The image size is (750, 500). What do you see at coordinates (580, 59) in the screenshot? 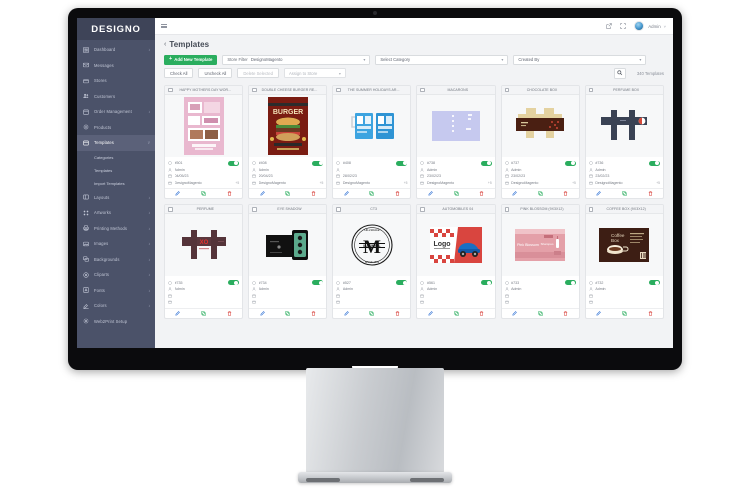
I see `created-by-dropdown: Created By ▾` at bounding box center [580, 59].